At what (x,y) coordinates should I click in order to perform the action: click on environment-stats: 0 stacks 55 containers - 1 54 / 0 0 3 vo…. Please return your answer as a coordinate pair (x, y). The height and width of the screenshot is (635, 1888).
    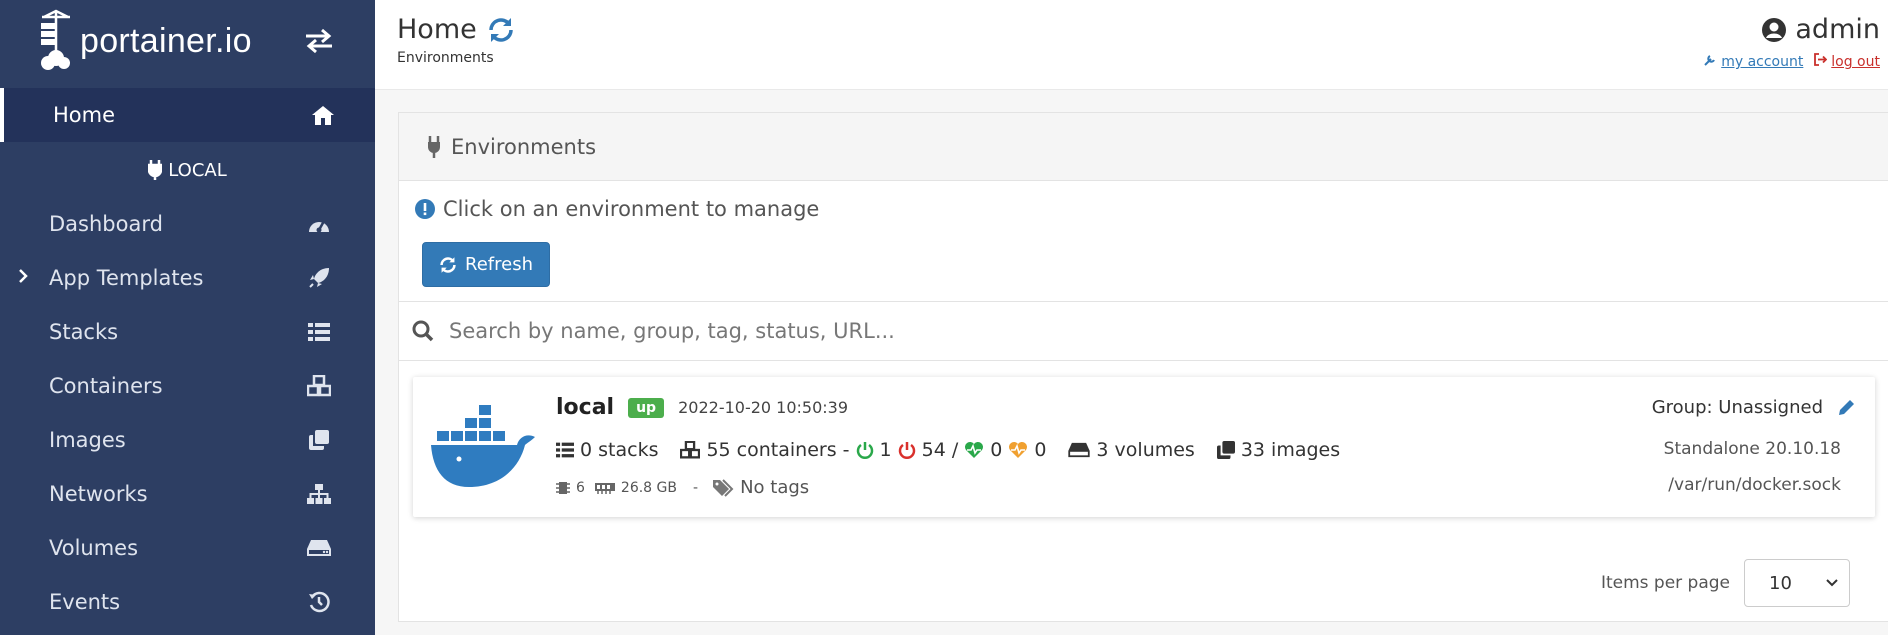
    Looking at the image, I should click on (959, 450).